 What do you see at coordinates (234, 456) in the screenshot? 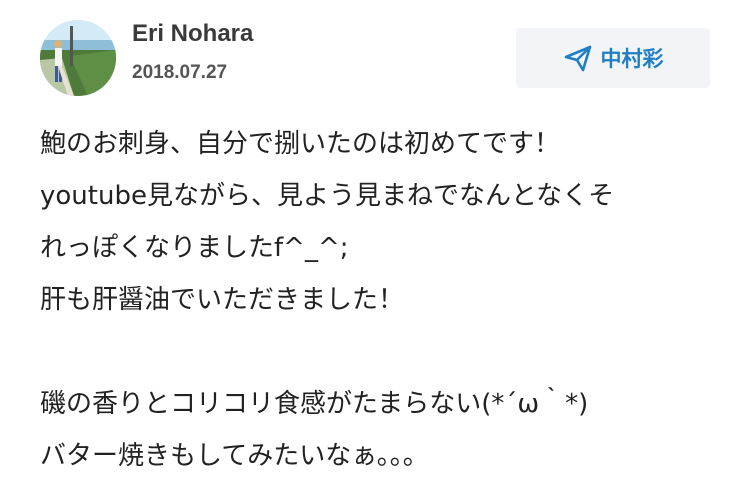
I see `body-line: バター焼きもしてみたいなぁ。。。` at bounding box center [234, 456].